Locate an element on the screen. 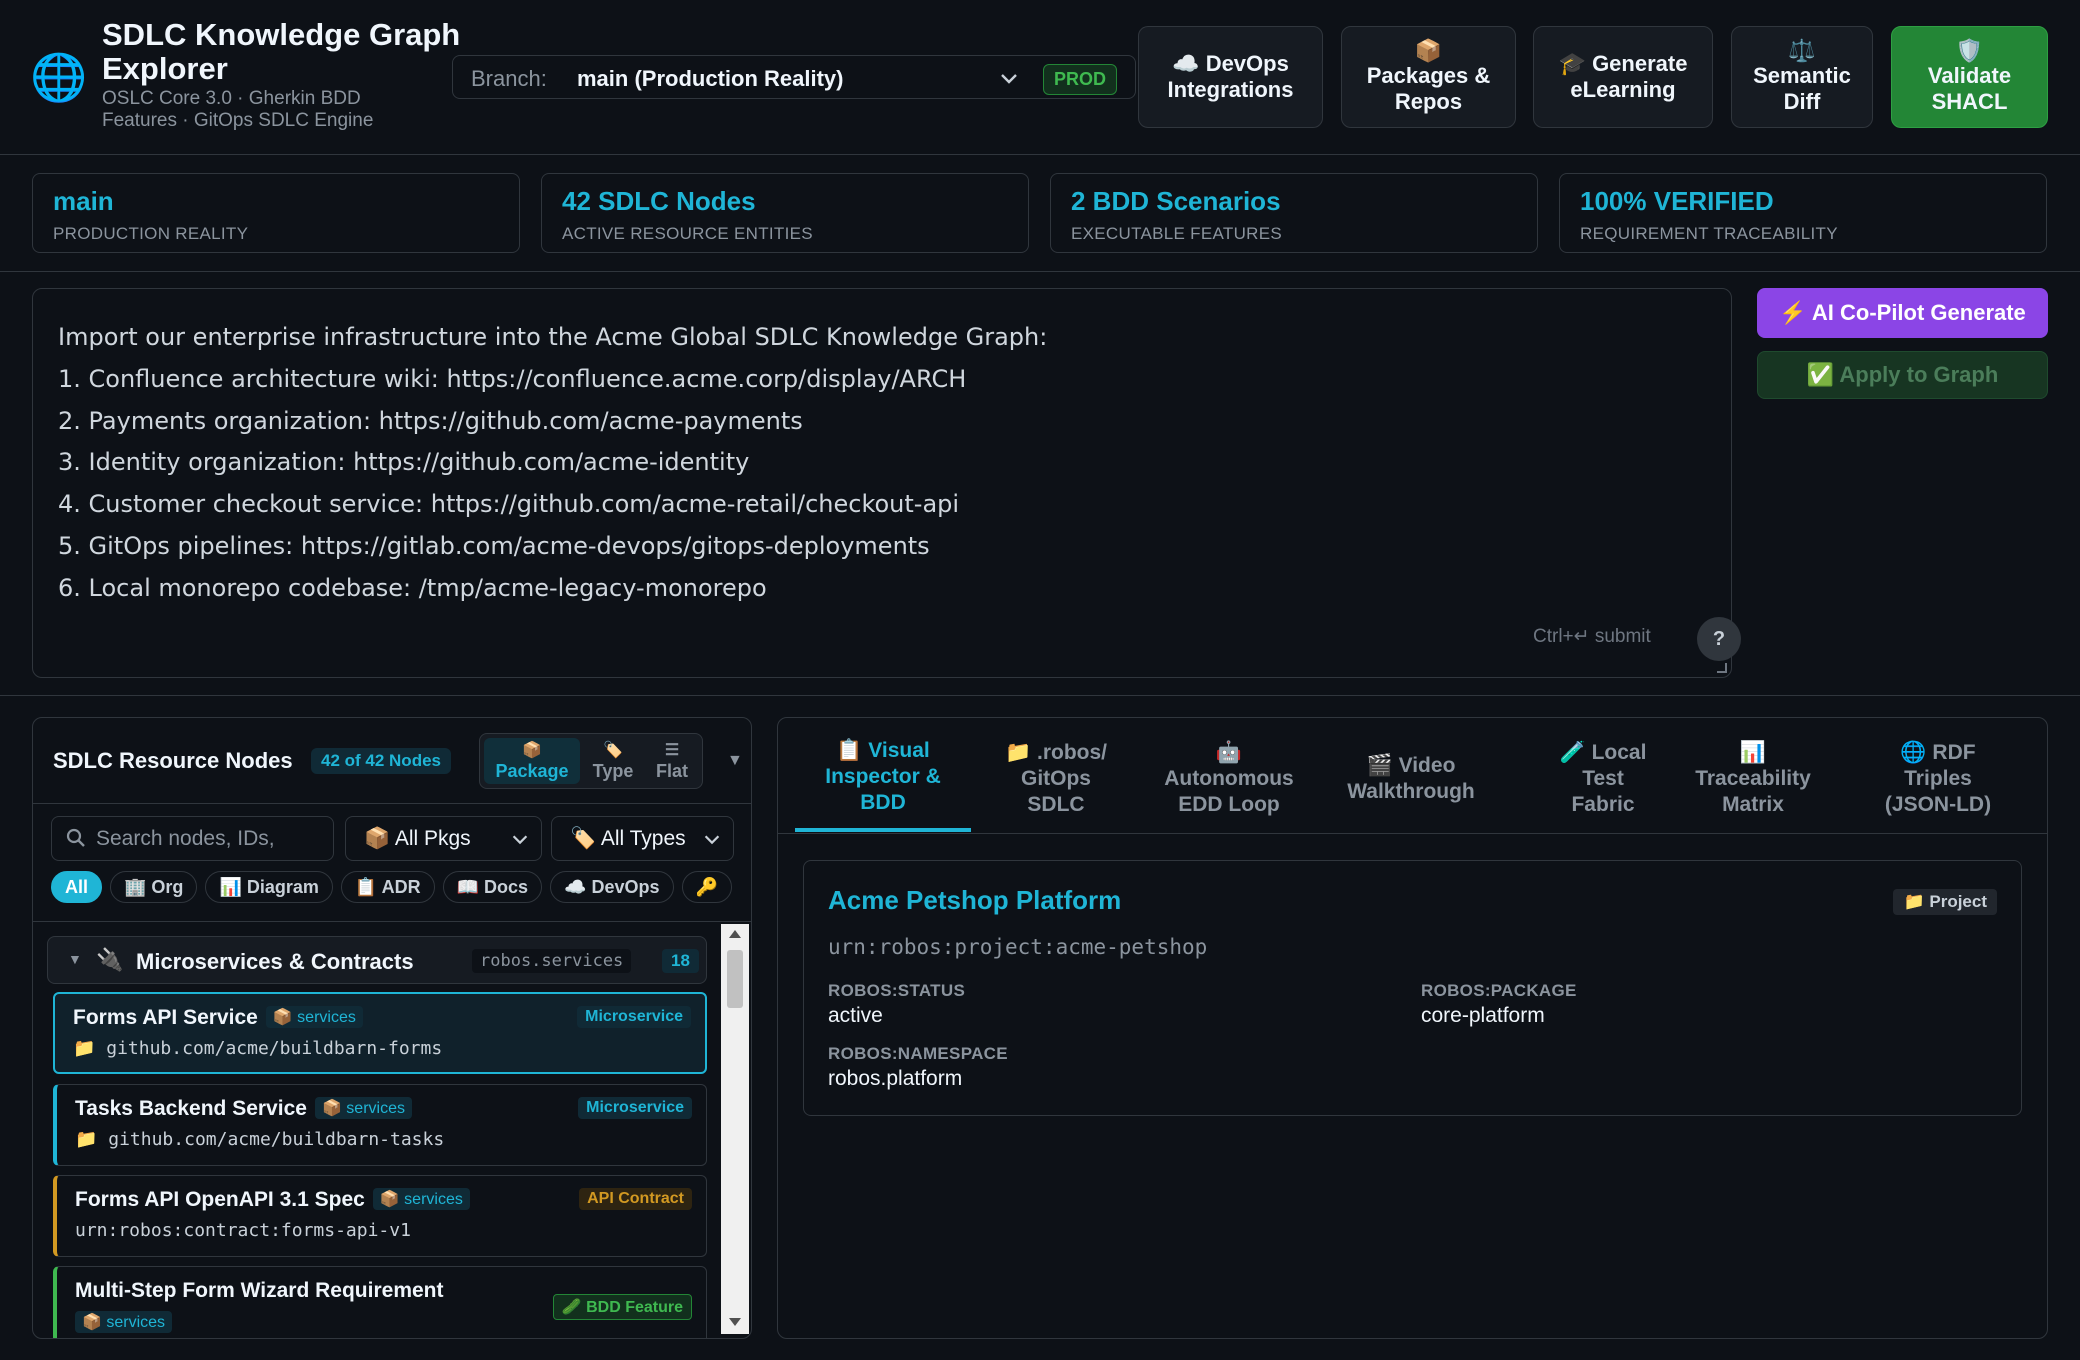  scales-icon: ⚖️ is located at coordinates (1802, 50).